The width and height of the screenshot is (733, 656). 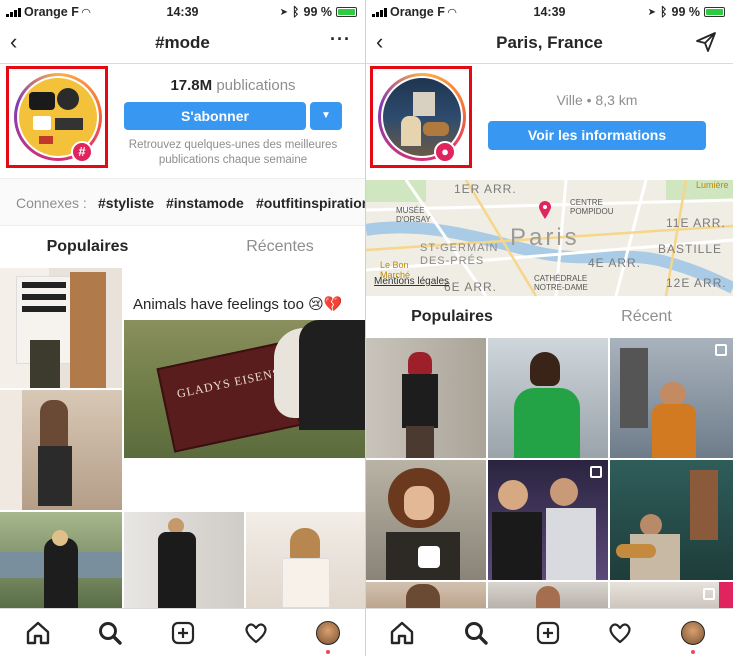 What do you see at coordinates (561, 283) in the screenshot?
I see `map-label: CATHÉDRALE NOTRE-DAME` at bounding box center [561, 283].